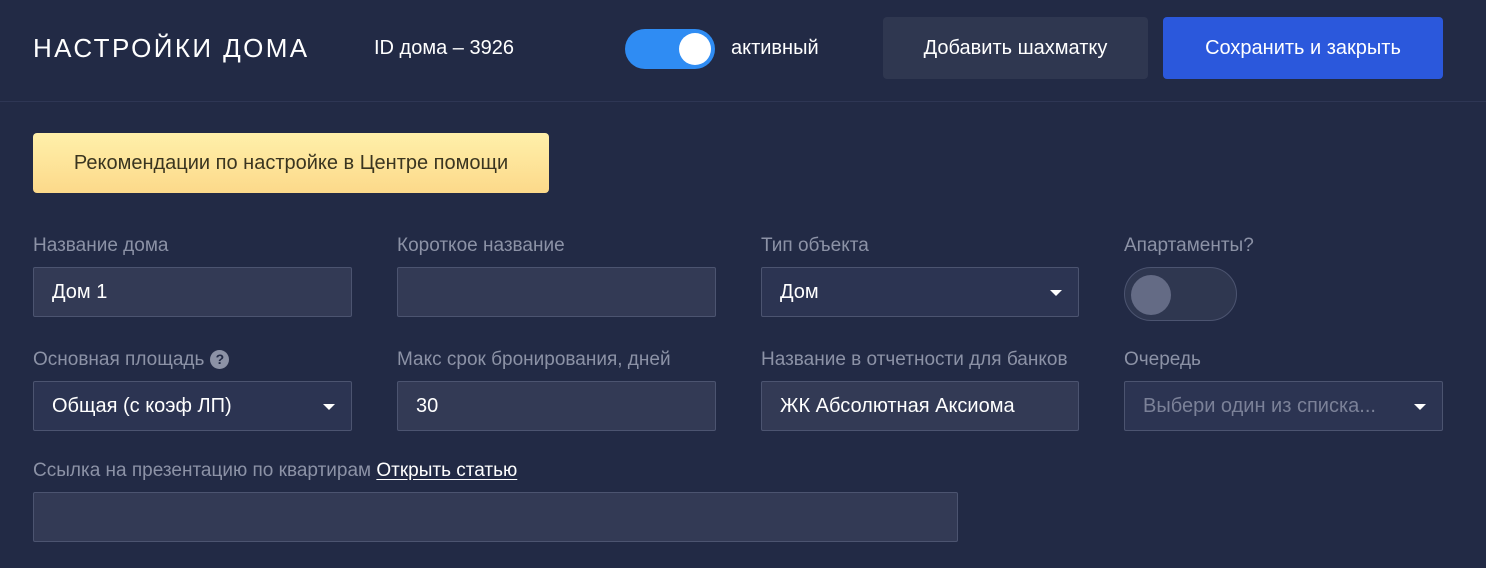 The image size is (1486, 568). I want to click on short-name-label: Короткое название, so click(481, 245).